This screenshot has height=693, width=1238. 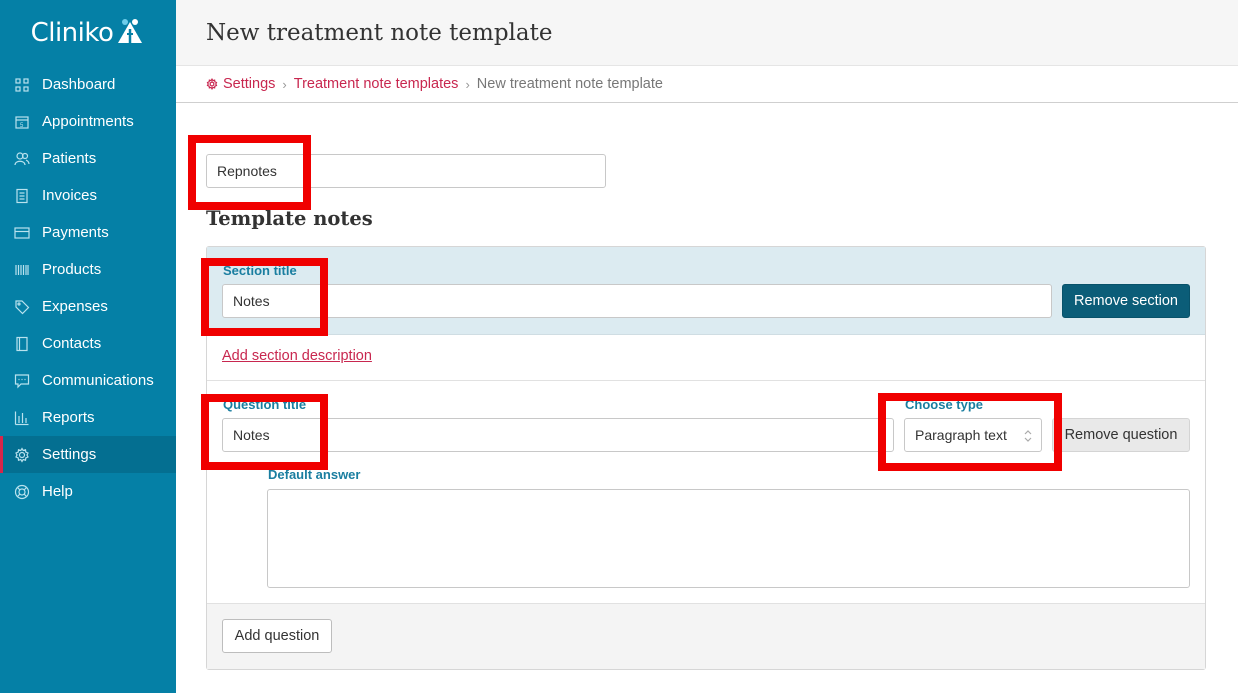 I want to click on app-logo: Cliniko, so click(x=88, y=33).